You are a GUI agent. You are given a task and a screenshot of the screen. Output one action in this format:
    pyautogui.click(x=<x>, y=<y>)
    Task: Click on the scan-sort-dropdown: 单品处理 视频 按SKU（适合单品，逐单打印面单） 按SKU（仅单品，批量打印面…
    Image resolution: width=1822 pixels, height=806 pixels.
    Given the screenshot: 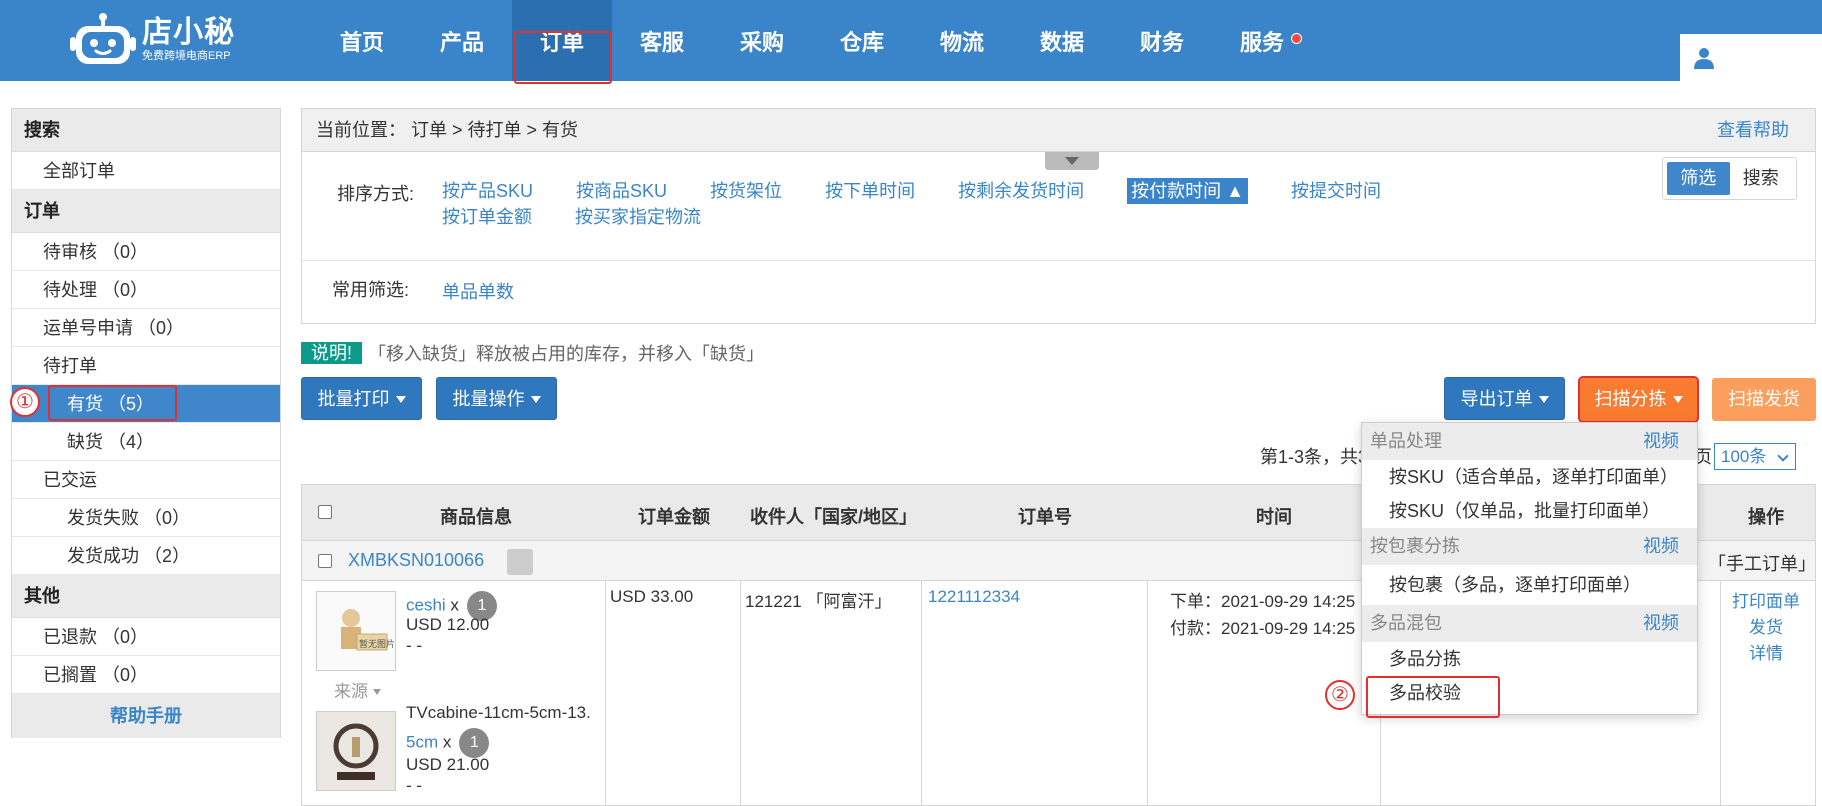 What is the action you would take?
    pyautogui.click(x=1529, y=570)
    